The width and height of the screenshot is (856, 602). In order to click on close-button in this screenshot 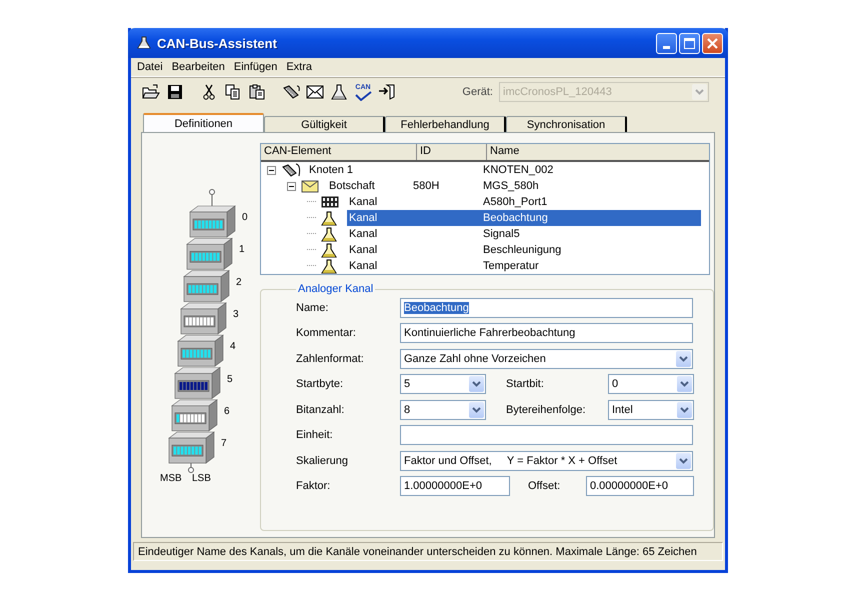, I will do `click(712, 43)`.